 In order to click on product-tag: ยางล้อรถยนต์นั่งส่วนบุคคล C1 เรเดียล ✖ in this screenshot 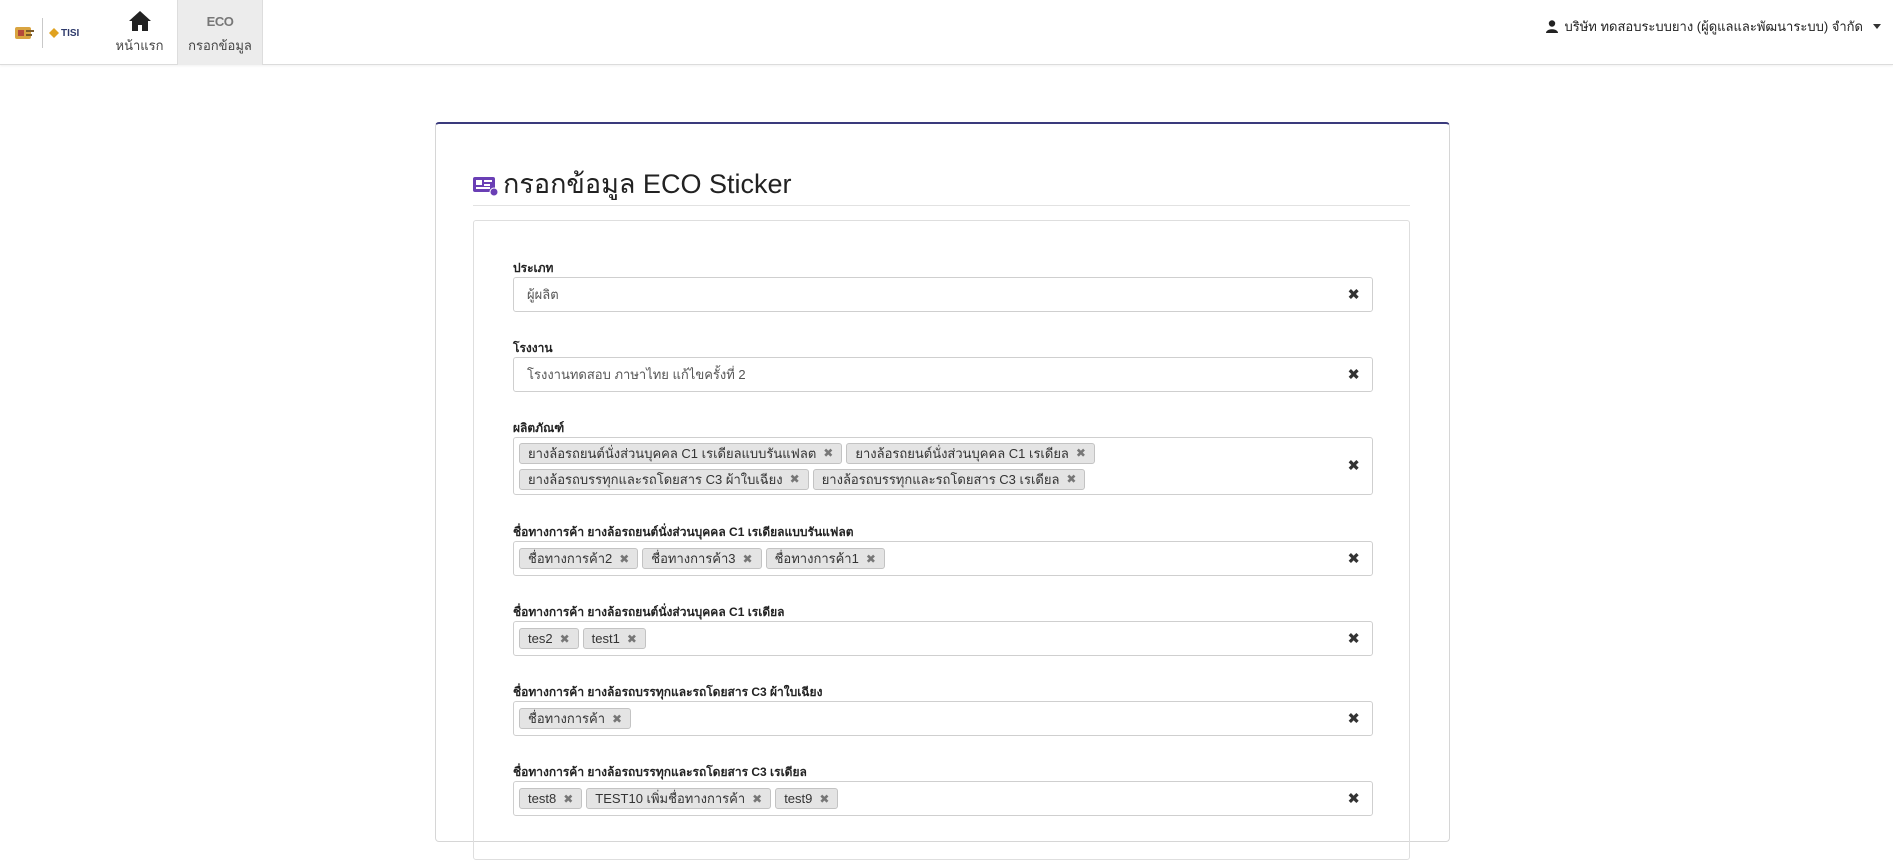, I will do `click(970, 453)`.